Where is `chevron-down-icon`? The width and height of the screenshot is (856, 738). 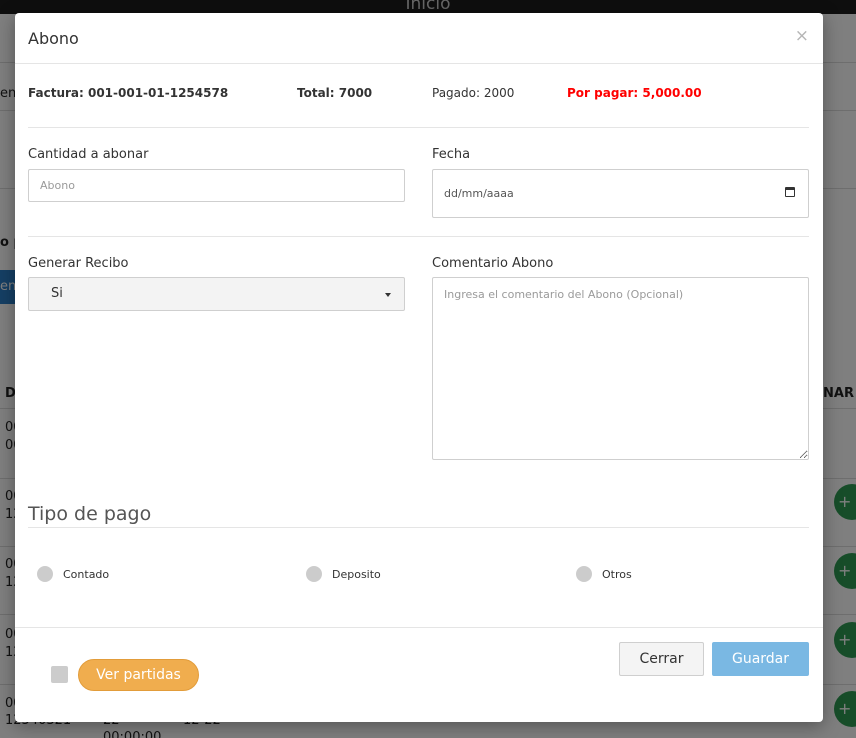
chevron-down-icon is located at coordinates (388, 295).